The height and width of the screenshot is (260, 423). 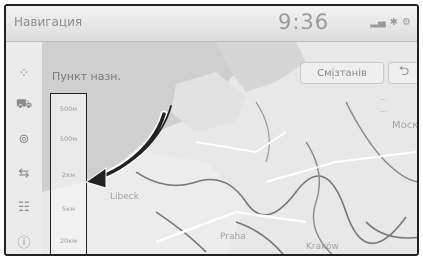 What do you see at coordinates (128, 147) in the screenshot?
I see `callout-arrow` at bounding box center [128, 147].